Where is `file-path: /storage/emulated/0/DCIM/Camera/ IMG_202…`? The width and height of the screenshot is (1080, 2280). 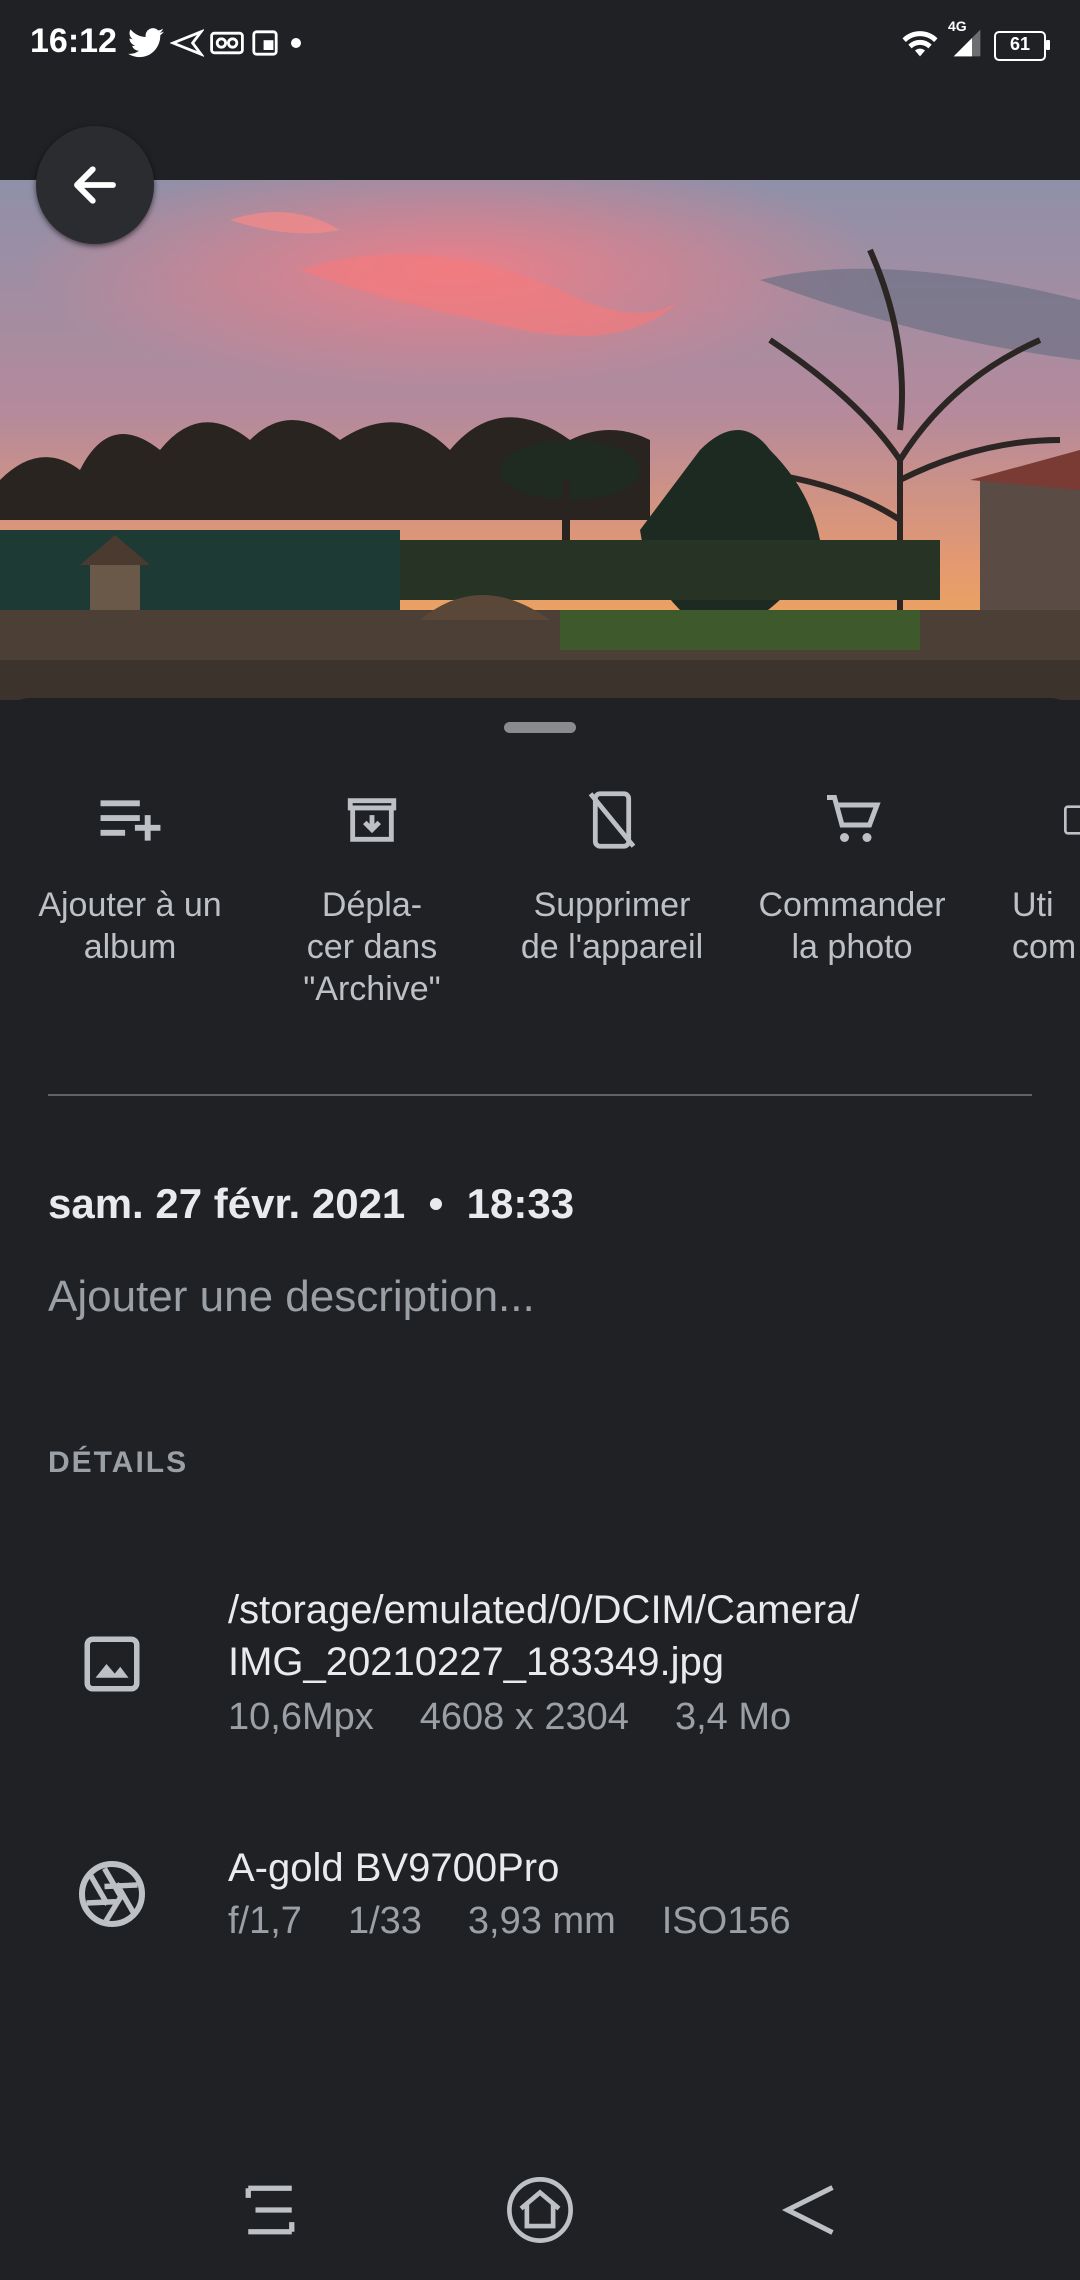
file-path: /storage/emulated/0/DCIM/Camera/ IMG_202… is located at coordinates (543, 1636).